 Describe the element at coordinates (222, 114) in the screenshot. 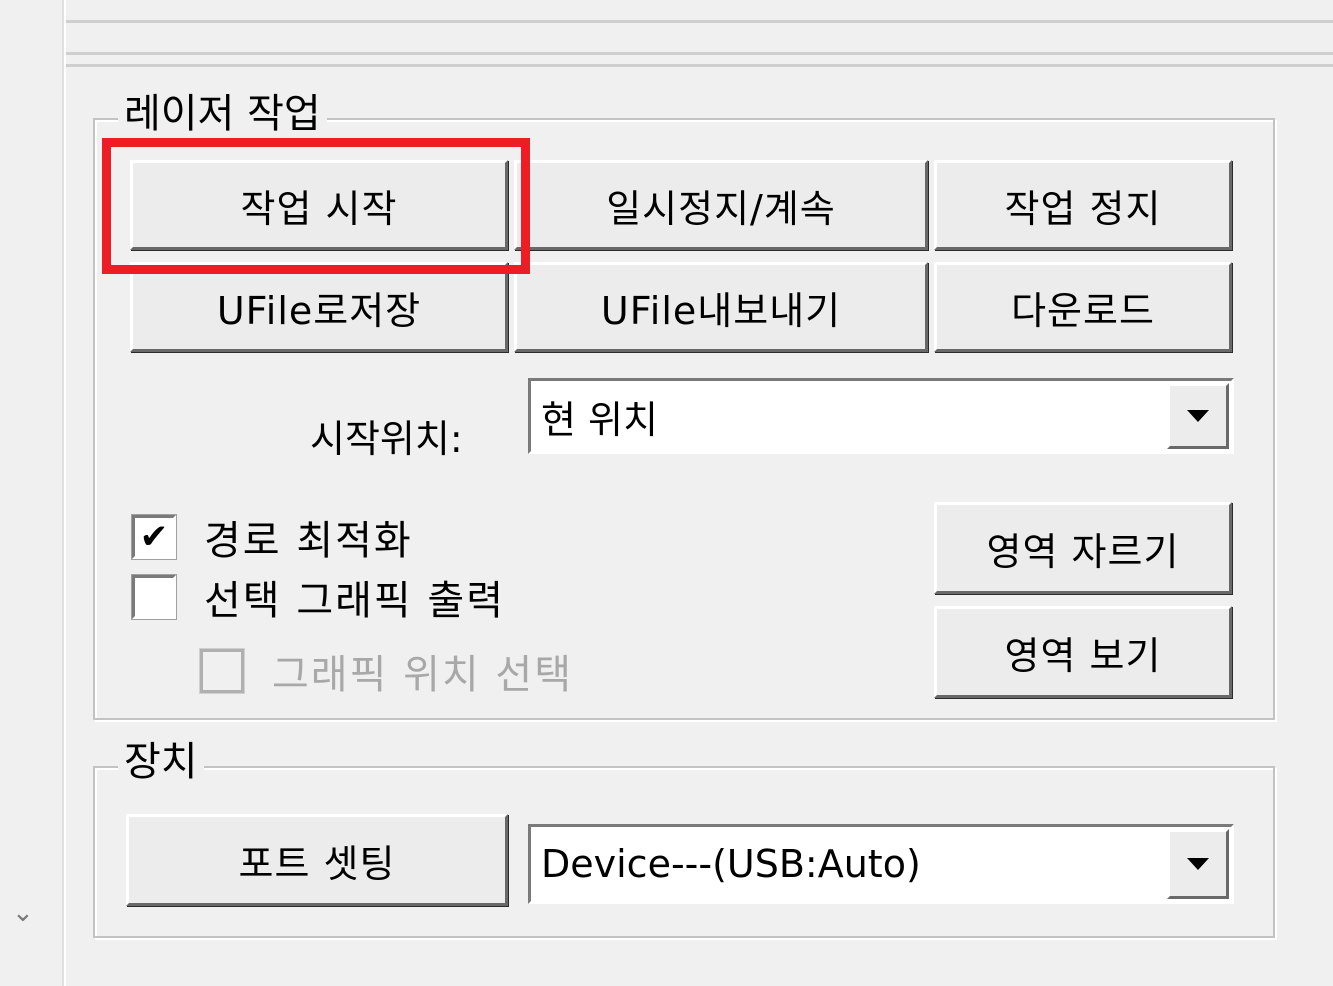

I see `laser-job-group-title: 레이저 작업` at that location.